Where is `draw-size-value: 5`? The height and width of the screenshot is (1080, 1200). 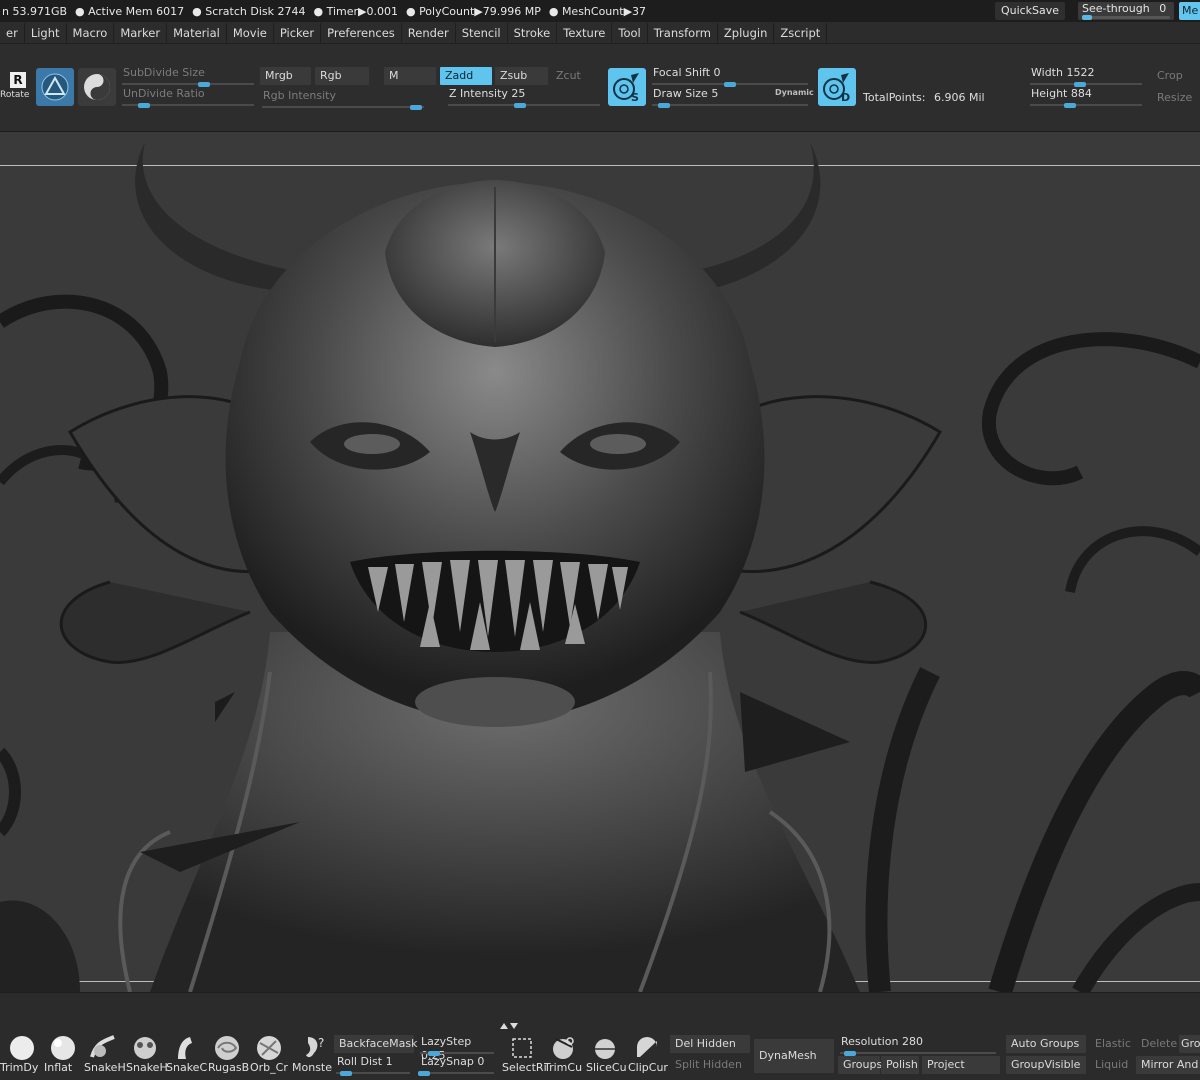
draw-size-value: 5 is located at coordinates (715, 93).